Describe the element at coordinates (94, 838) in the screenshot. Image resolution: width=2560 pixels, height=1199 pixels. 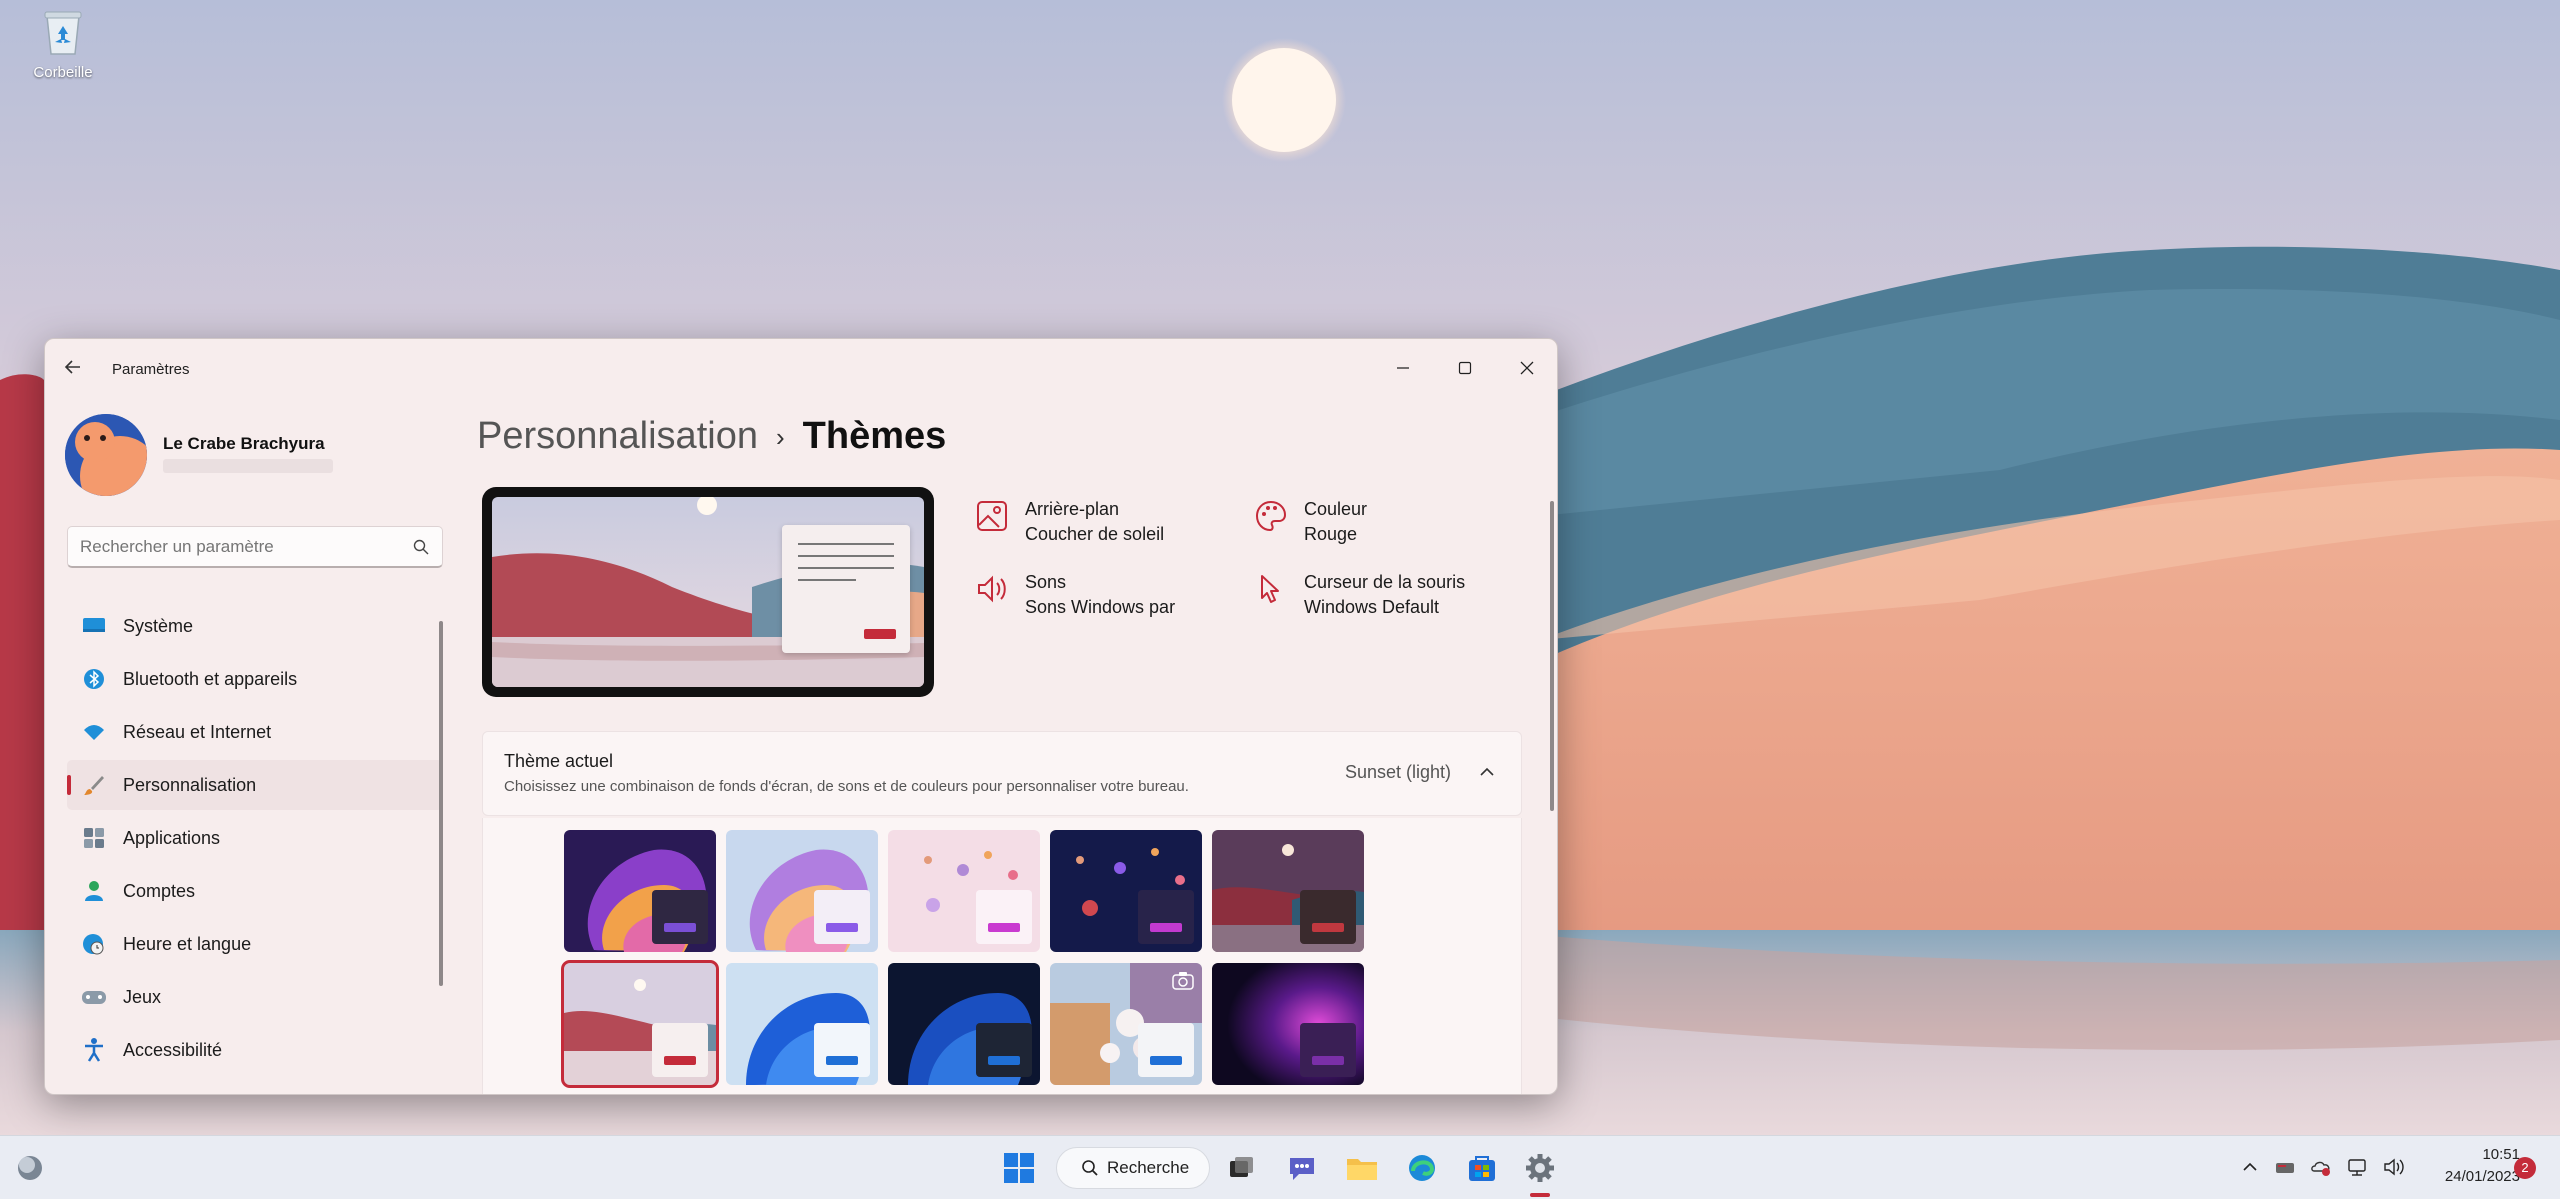
I see `apps-icon` at that location.